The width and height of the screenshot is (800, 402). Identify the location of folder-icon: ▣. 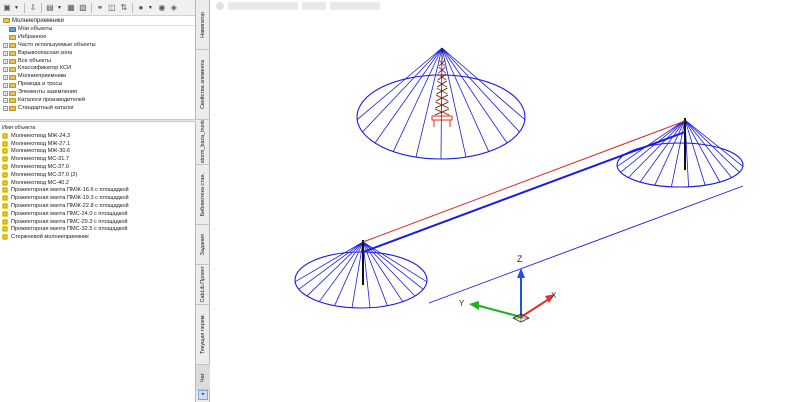
(7, 8).